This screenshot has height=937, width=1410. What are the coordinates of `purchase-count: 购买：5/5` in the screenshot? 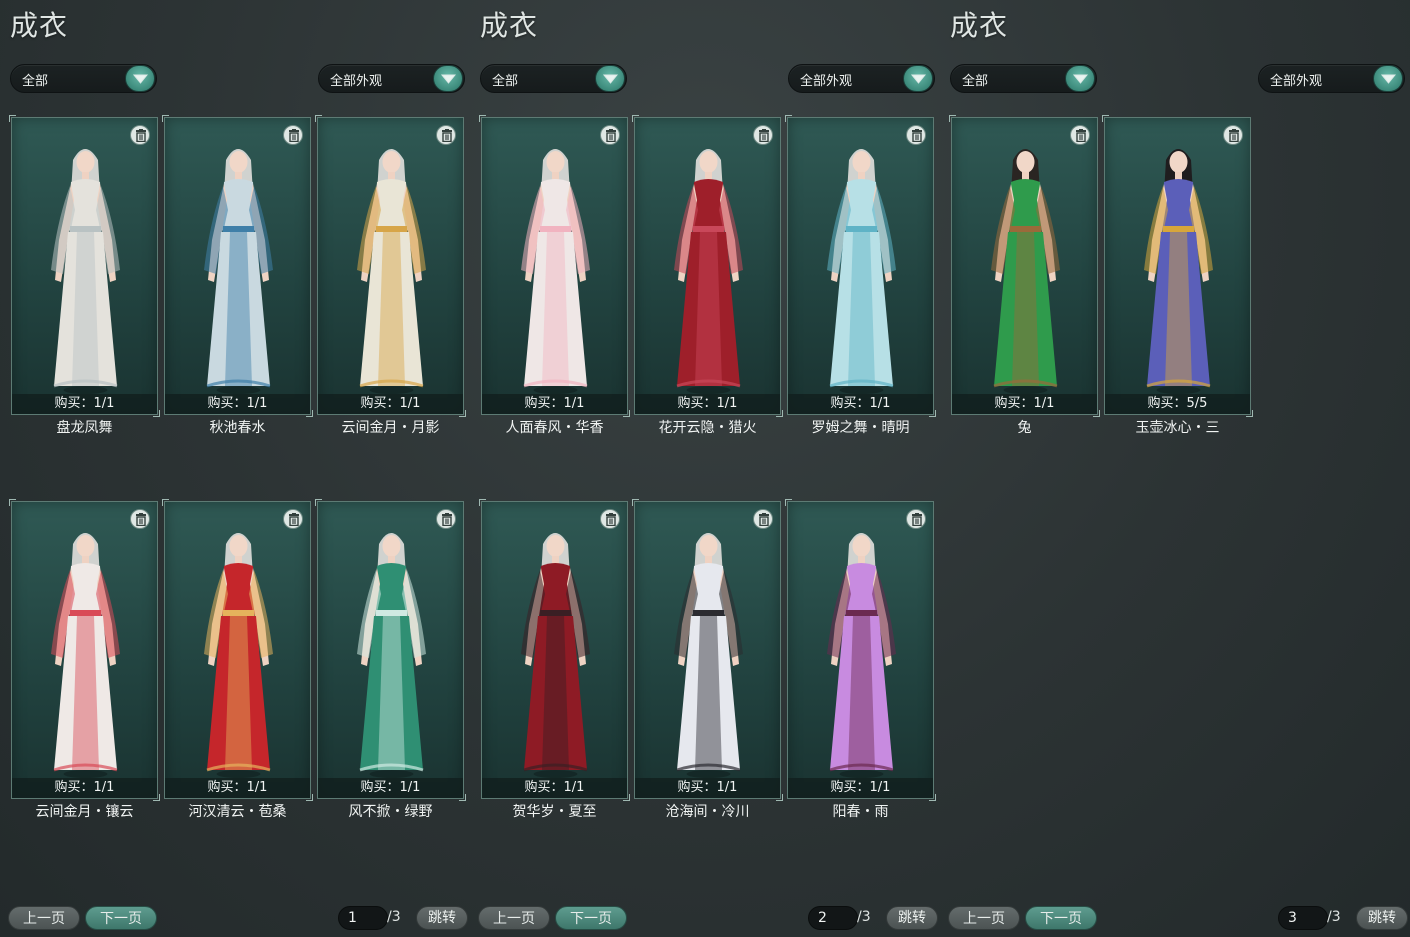 It's located at (1177, 404).